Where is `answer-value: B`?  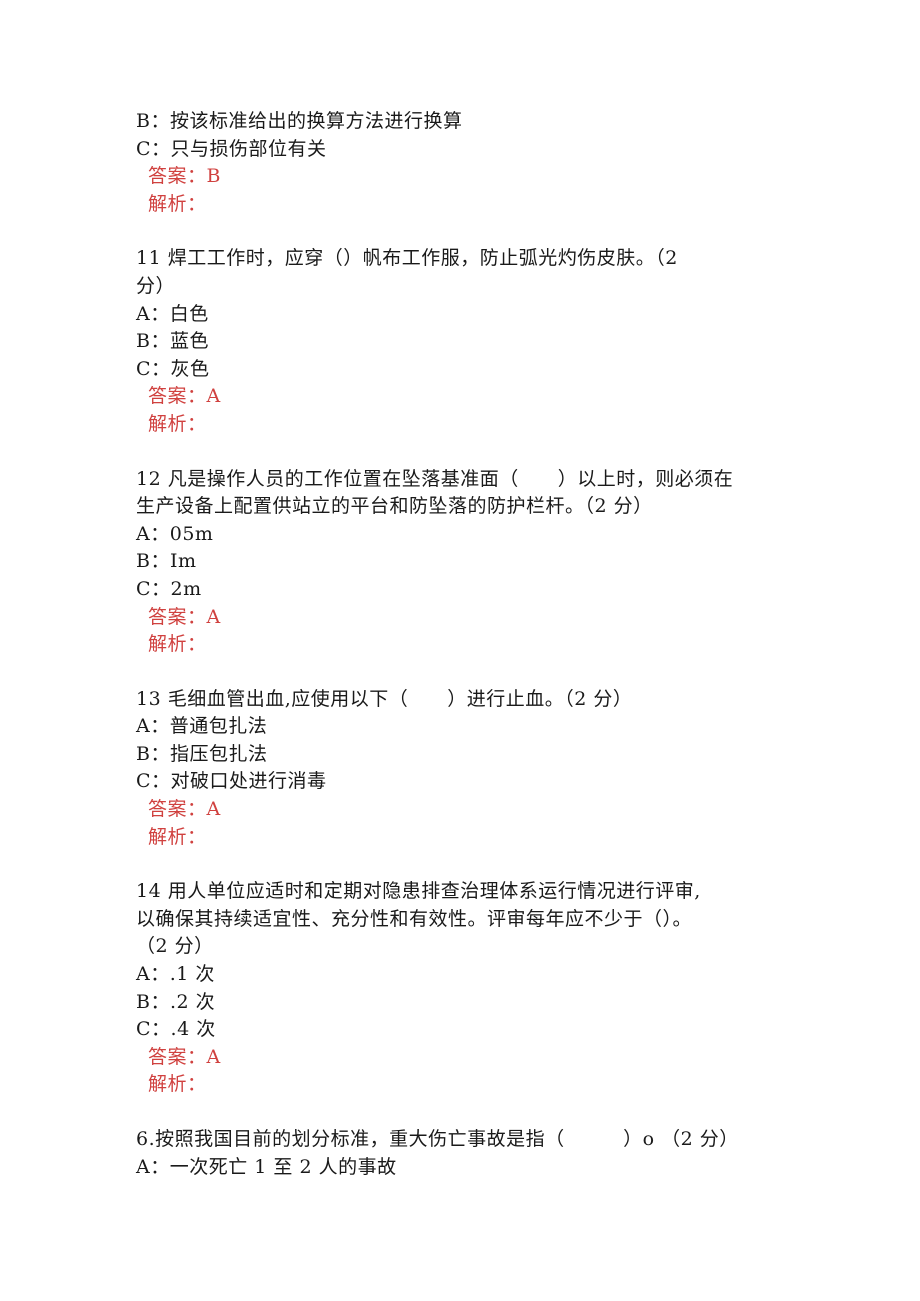
answer-value: B is located at coordinates (213, 176).